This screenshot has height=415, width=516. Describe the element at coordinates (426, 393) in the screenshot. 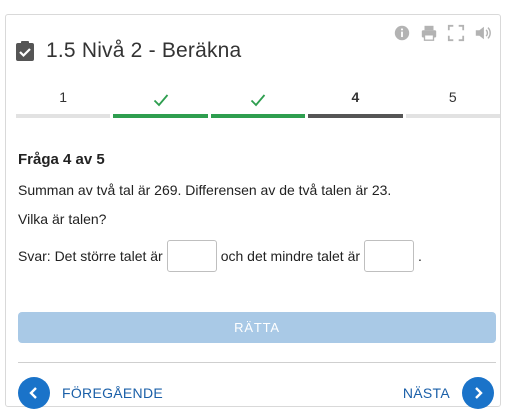

I see `next-label: NÄSTA` at that location.